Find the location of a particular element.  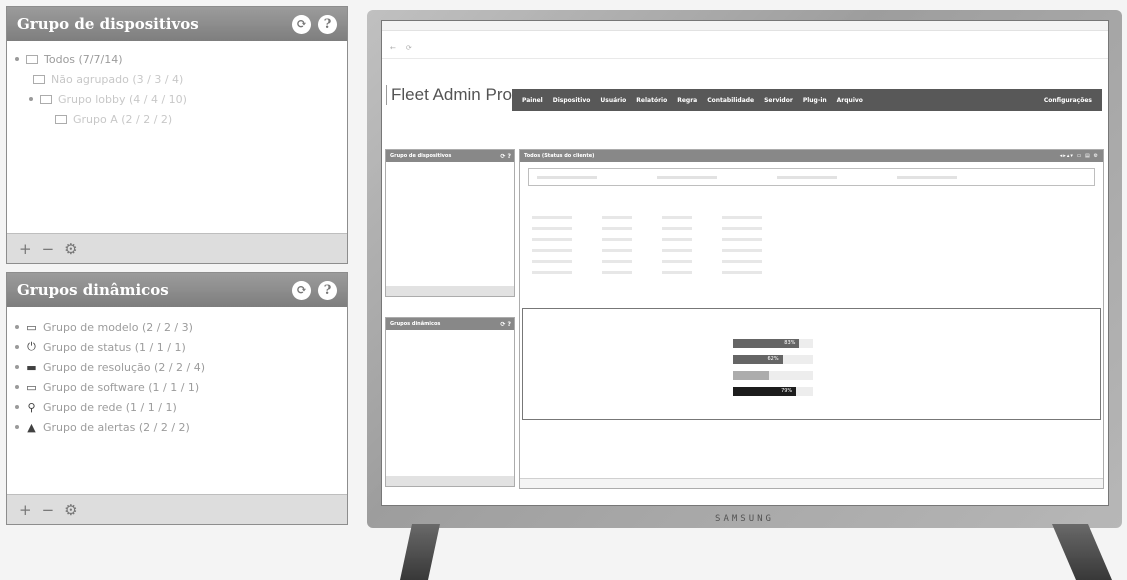

monitor-icon: ▭ is located at coordinates (31, 387).